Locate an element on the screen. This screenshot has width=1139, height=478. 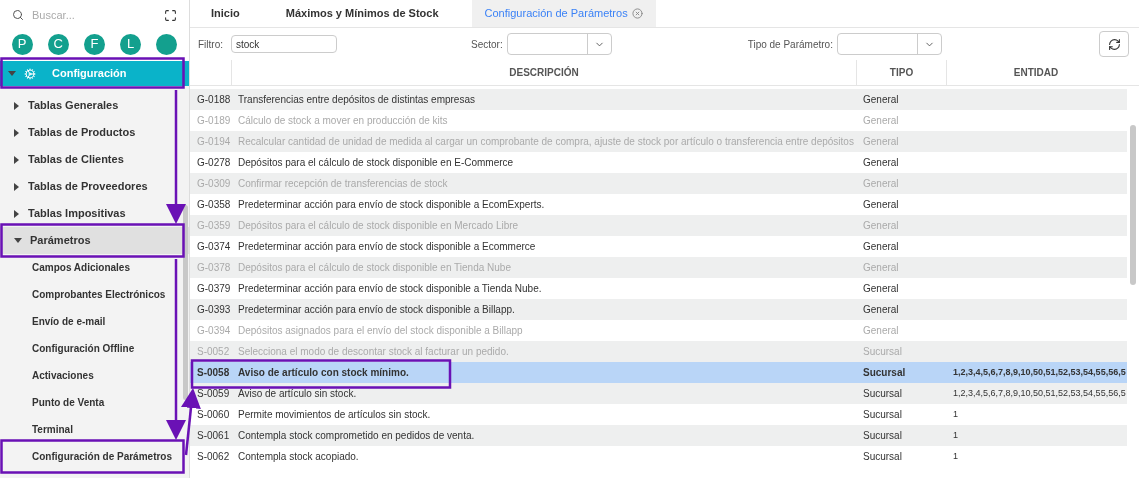
tab: Máximos y Mínimos de Stock is located at coordinates (362, 13).